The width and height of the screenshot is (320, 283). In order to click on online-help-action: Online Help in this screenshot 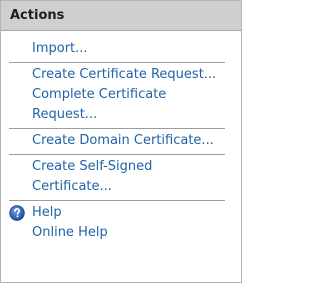, I will do `click(121, 233)`.